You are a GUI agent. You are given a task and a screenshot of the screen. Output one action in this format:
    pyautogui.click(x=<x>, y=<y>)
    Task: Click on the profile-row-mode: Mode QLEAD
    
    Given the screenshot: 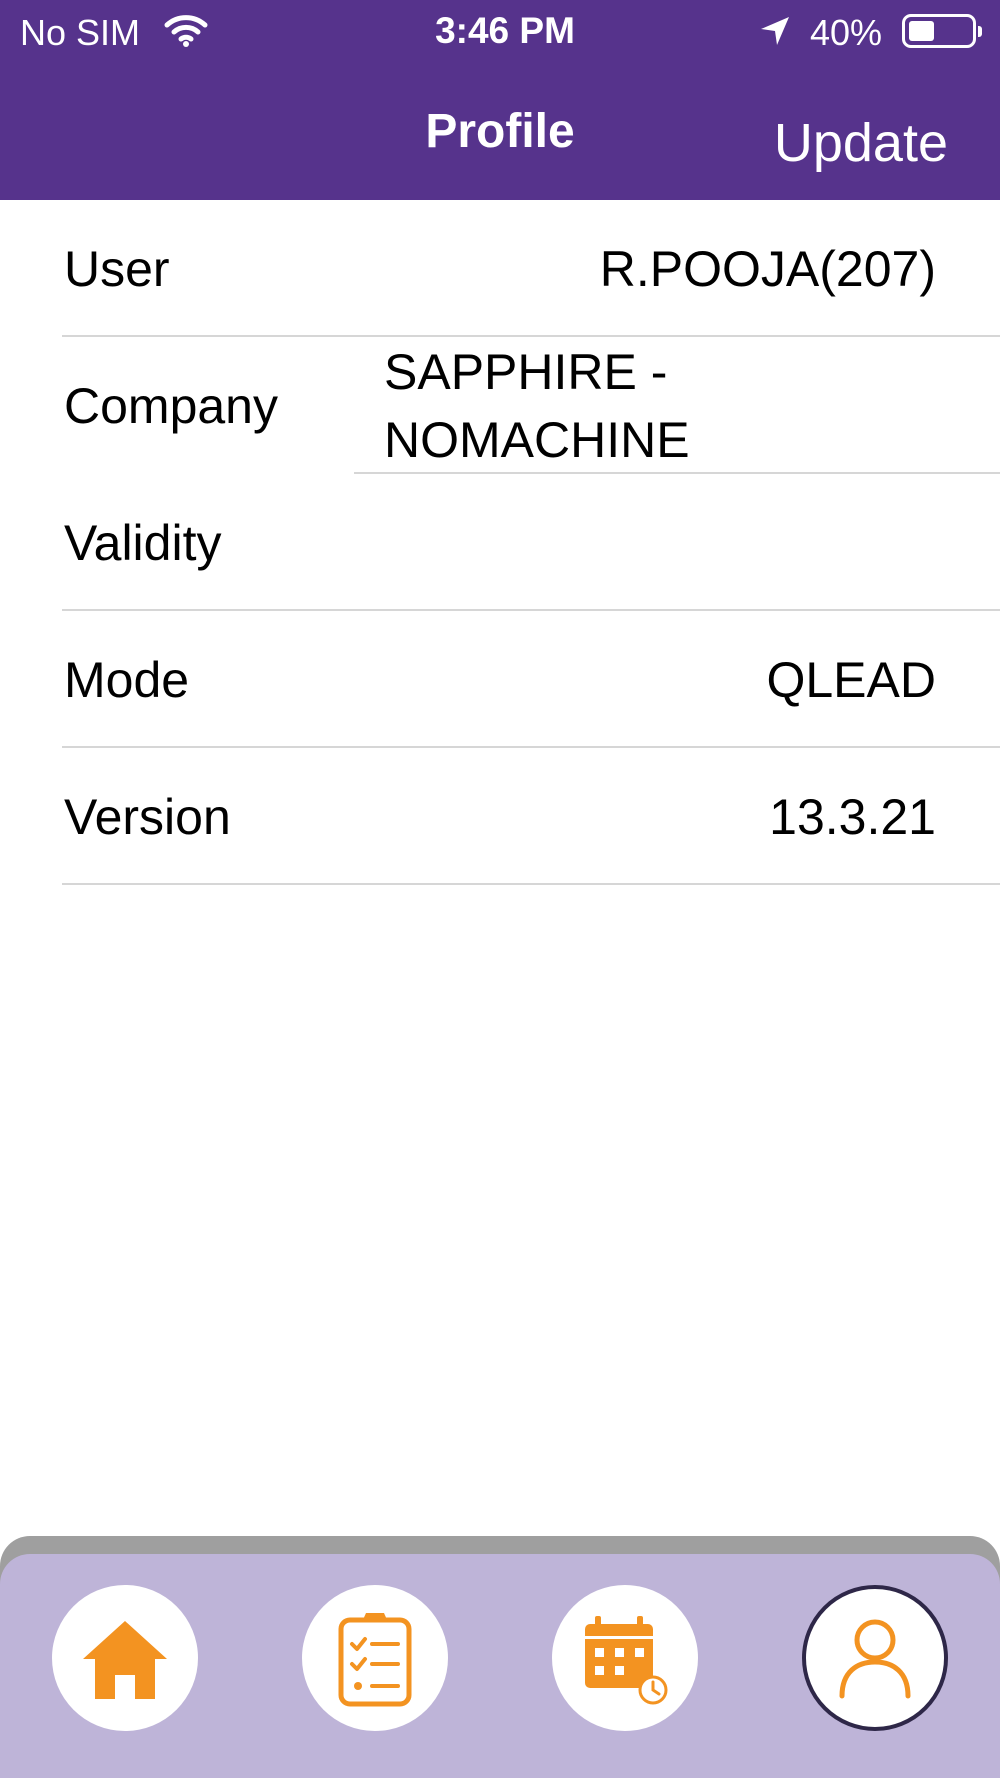 What is the action you would take?
    pyautogui.click(x=500, y=679)
    